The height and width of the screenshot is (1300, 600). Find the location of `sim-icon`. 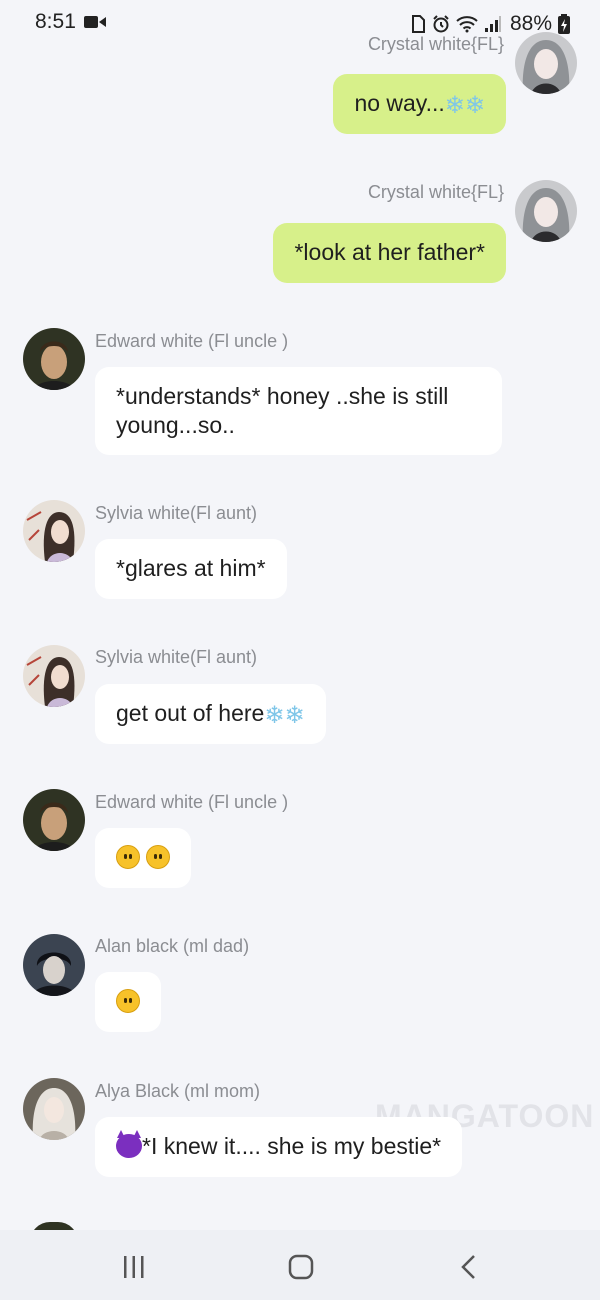

sim-icon is located at coordinates (418, 24).